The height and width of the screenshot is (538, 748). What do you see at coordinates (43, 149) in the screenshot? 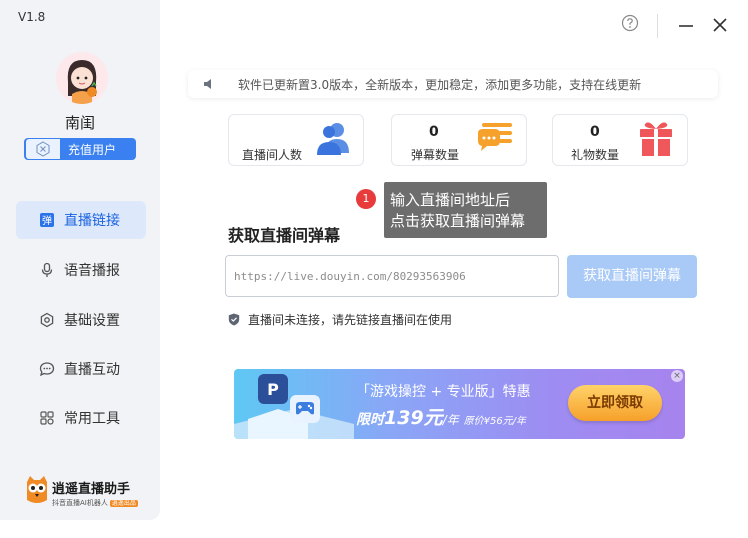
I see `vip-icon` at bounding box center [43, 149].